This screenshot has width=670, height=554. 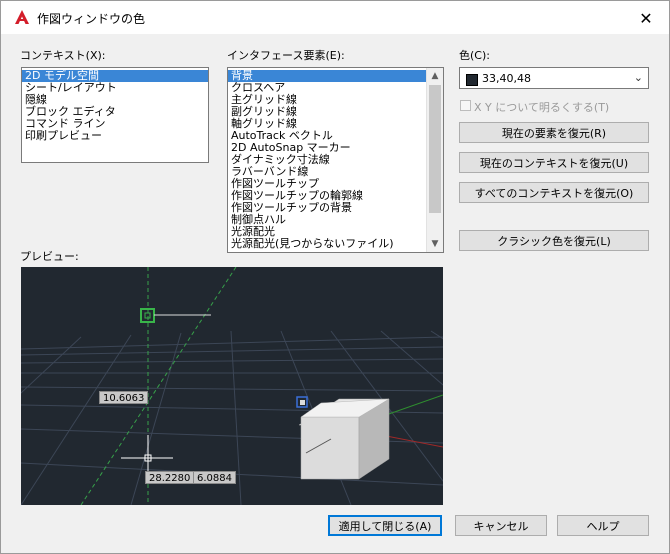 I want to click on close-button: ✕, so click(x=646, y=18).